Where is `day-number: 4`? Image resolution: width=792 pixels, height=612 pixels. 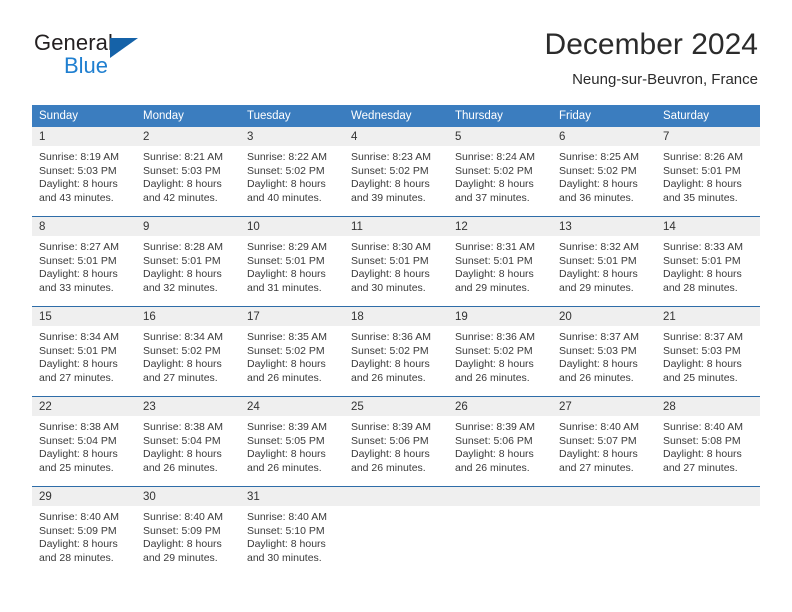
day-number: 4 is located at coordinates (396, 136).